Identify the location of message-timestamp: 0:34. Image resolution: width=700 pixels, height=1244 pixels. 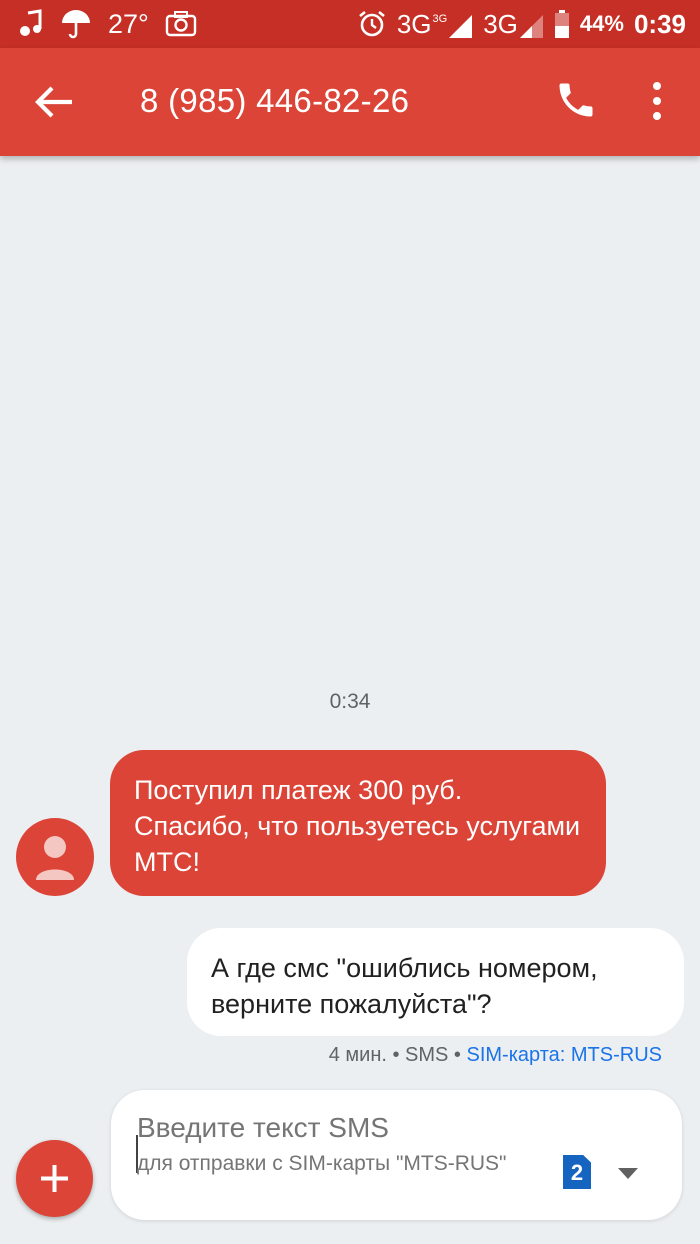
(350, 701).